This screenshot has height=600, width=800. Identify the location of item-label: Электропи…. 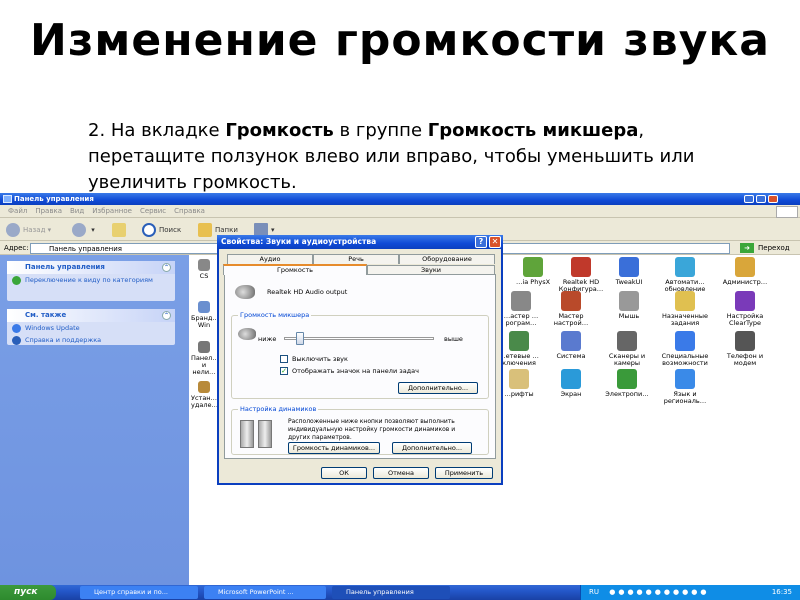
(627, 394).